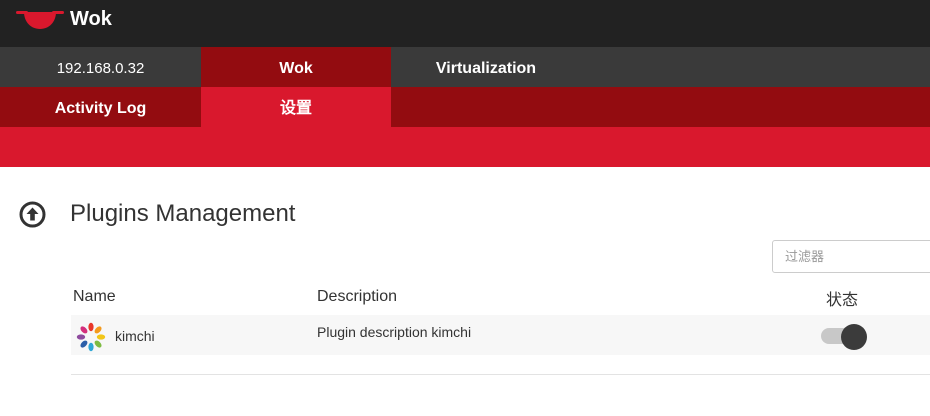 The height and width of the screenshot is (416, 930). Describe the element at coordinates (465, 147) in the screenshot. I see `page-banner` at that location.